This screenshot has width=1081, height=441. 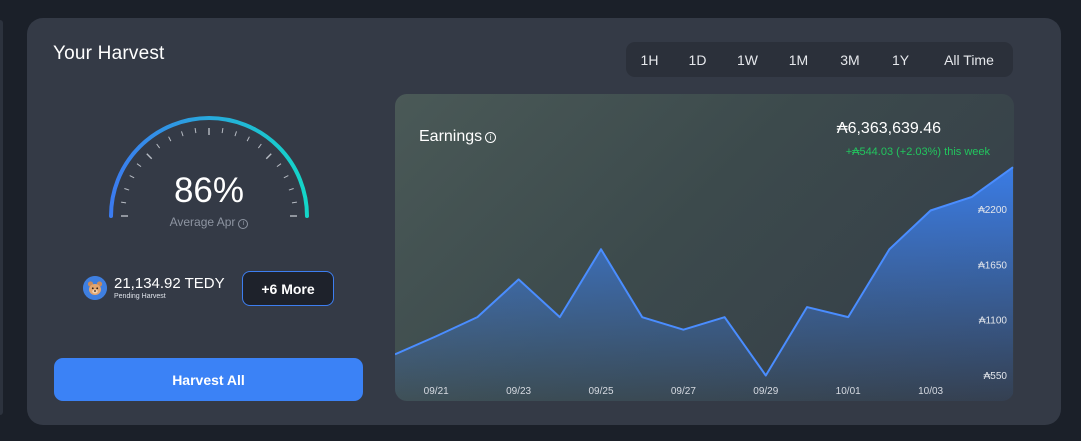 What do you see at coordinates (992, 265) in the screenshot?
I see `y-tick-label: ₳1650` at bounding box center [992, 265].